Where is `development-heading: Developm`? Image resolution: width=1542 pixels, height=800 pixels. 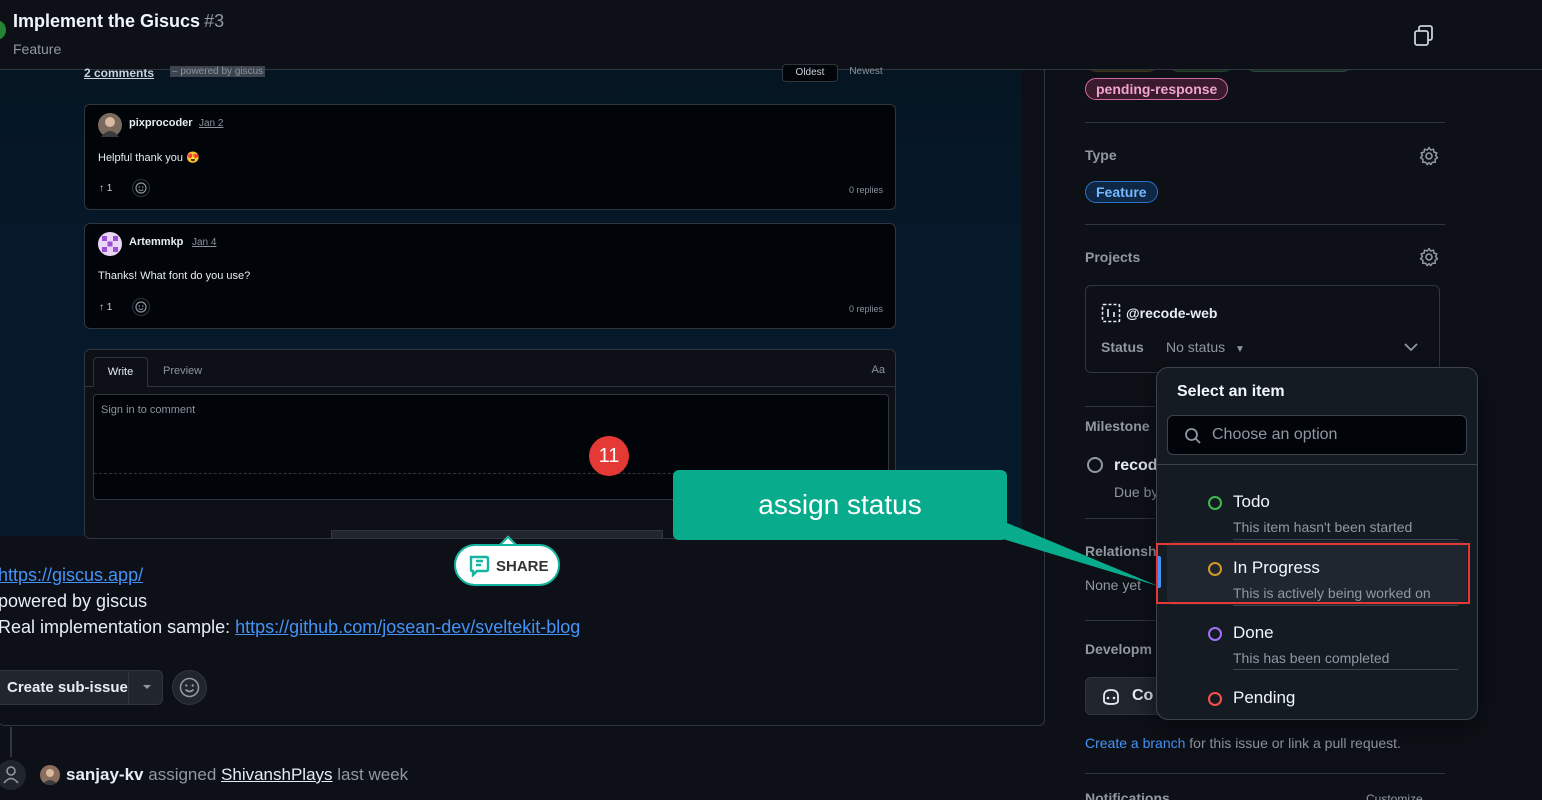
development-heading: Developm is located at coordinates (1118, 649).